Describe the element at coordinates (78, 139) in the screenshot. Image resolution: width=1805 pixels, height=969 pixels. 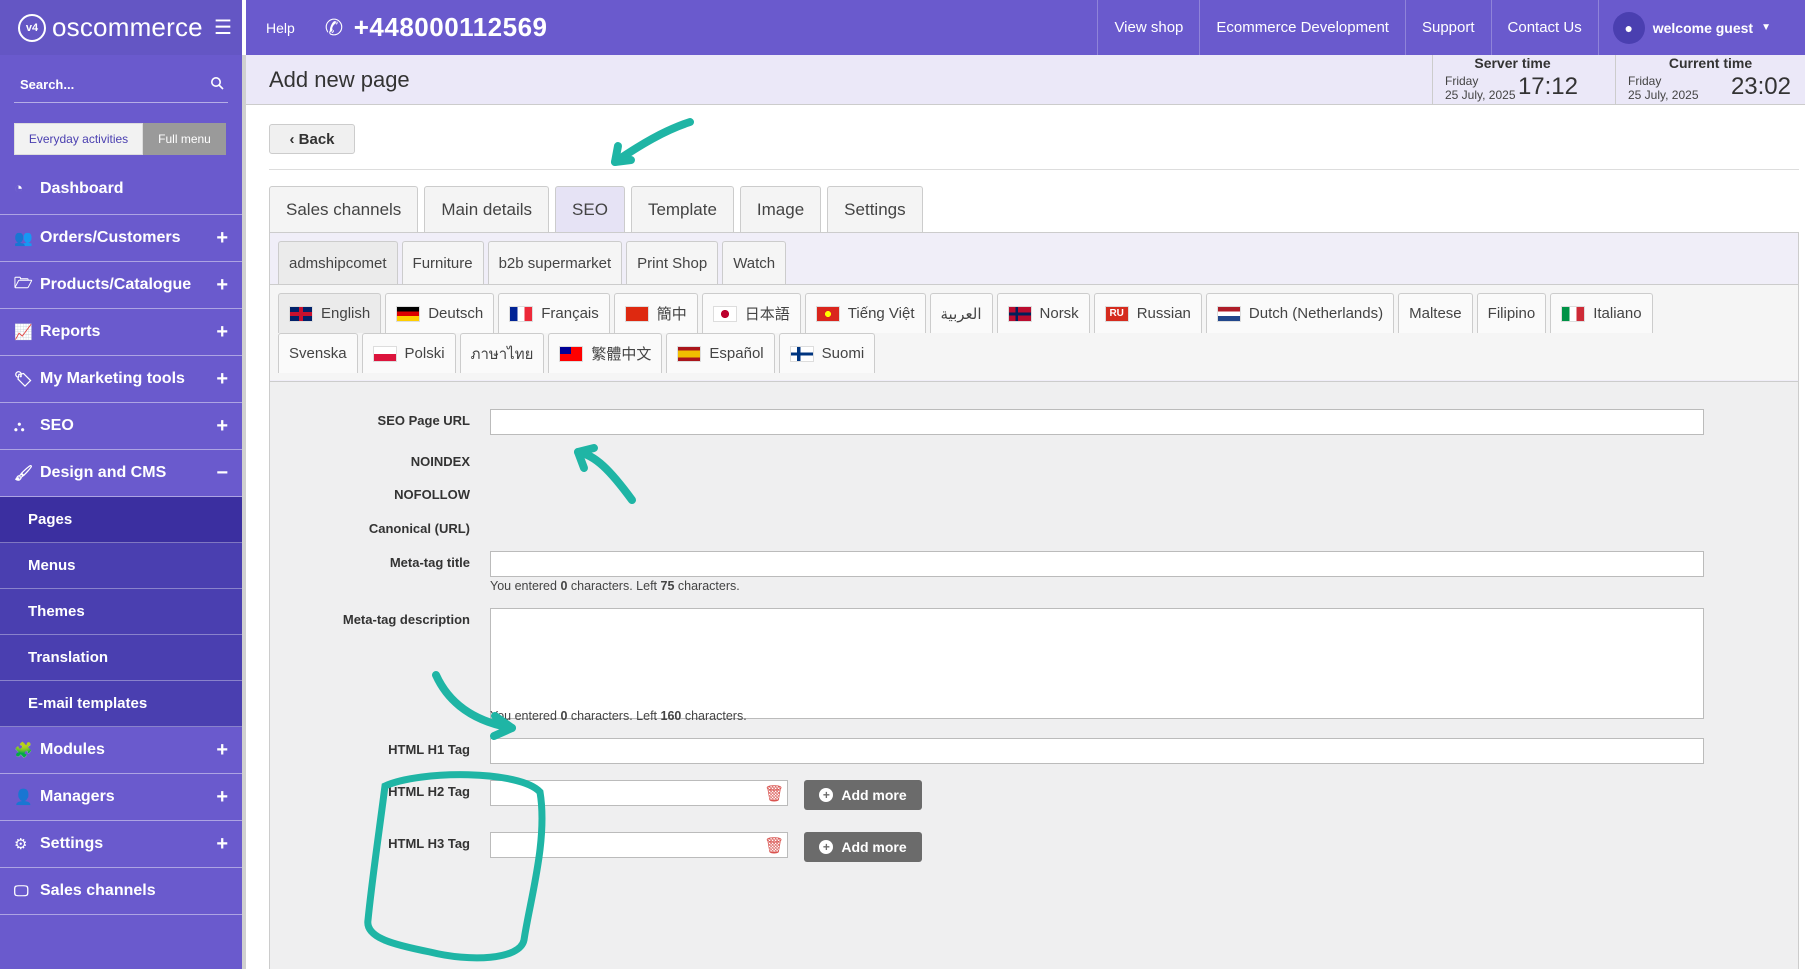
I see `everyday-activities-button: Everyday activities` at that location.